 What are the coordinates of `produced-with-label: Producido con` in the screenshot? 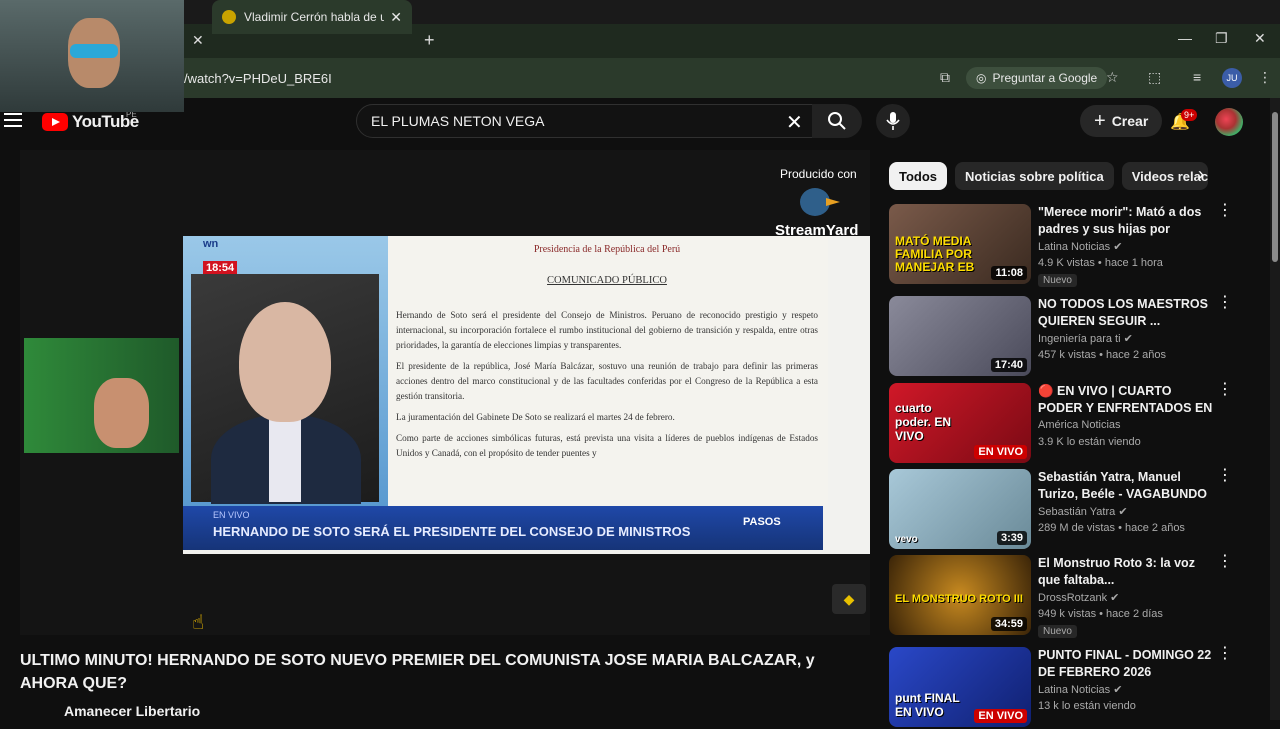 It's located at (818, 174).